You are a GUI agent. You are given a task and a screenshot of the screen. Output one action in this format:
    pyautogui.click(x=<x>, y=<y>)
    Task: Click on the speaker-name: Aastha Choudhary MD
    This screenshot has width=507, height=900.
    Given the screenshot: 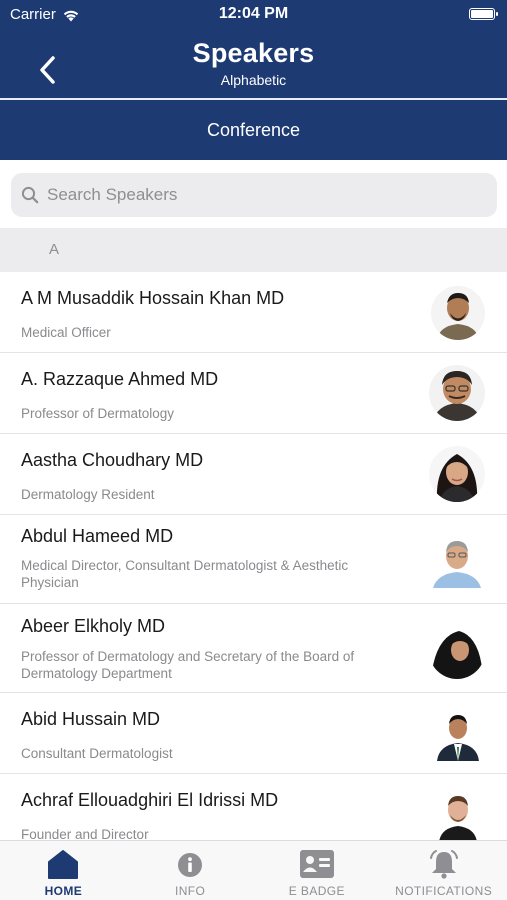 What is the action you would take?
    pyautogui.click(x=112, y=460)
    